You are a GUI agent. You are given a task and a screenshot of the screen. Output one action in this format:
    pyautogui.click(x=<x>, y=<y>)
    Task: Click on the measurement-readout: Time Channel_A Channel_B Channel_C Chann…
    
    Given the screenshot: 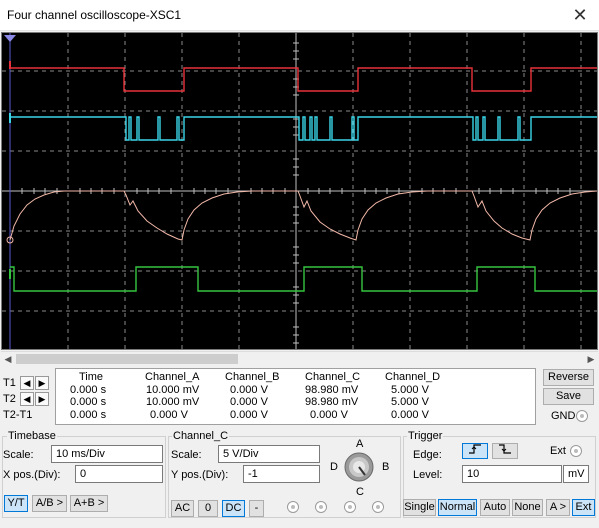 What is the action you would take?
    pyautogui.click(x=295, y=396)
    